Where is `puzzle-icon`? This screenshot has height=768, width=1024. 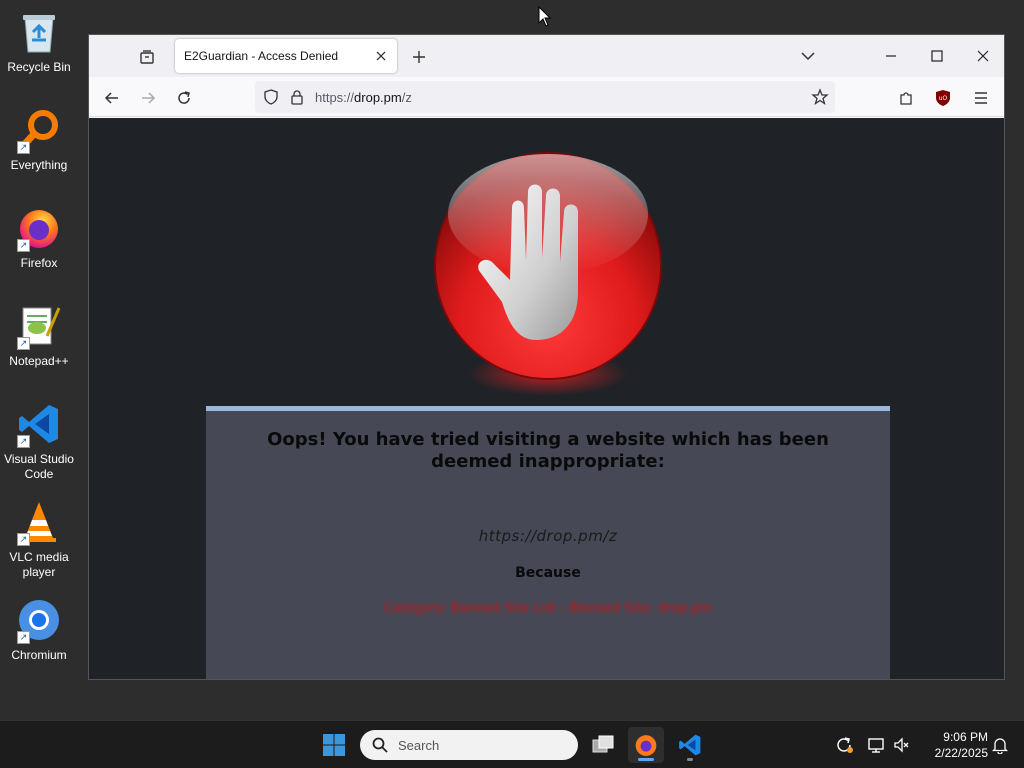
puzzle-icon is located at coordinates (906, 98).